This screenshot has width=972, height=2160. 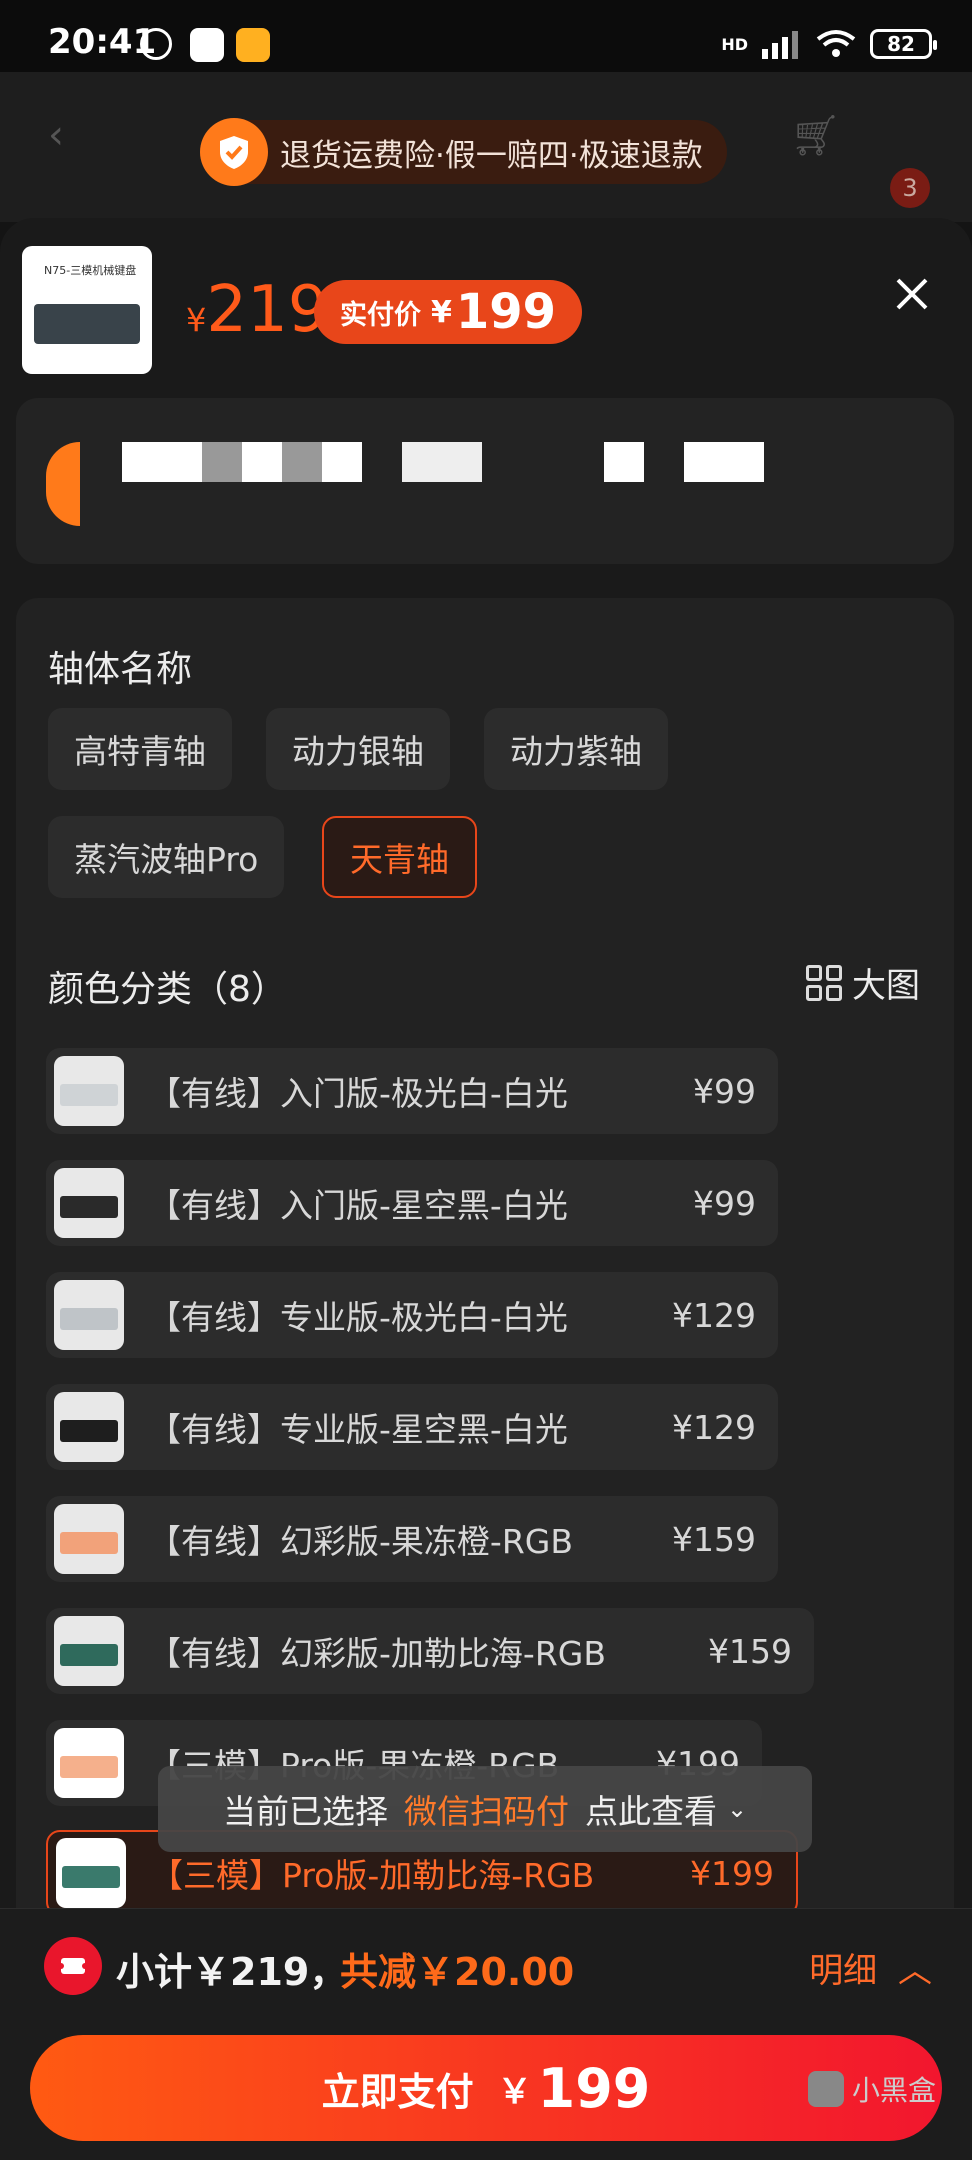 What do you see at coordinates (863, 982) in the screenshot?
I see `big-image-toggle: 大图` at bounding box center [863, 982].